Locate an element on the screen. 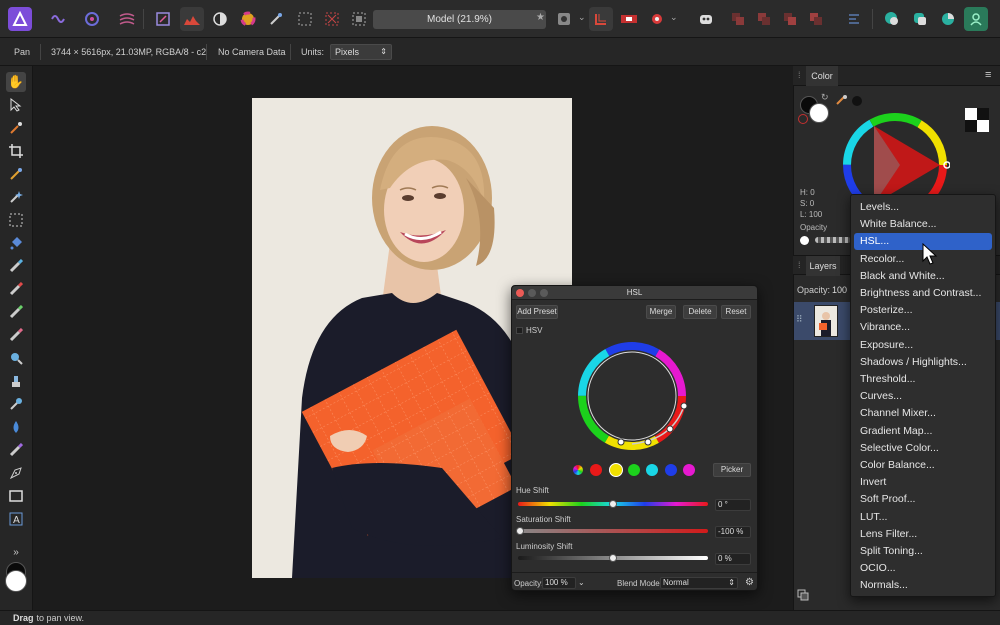  studio-link-icon is located at coordinates (892, 19).